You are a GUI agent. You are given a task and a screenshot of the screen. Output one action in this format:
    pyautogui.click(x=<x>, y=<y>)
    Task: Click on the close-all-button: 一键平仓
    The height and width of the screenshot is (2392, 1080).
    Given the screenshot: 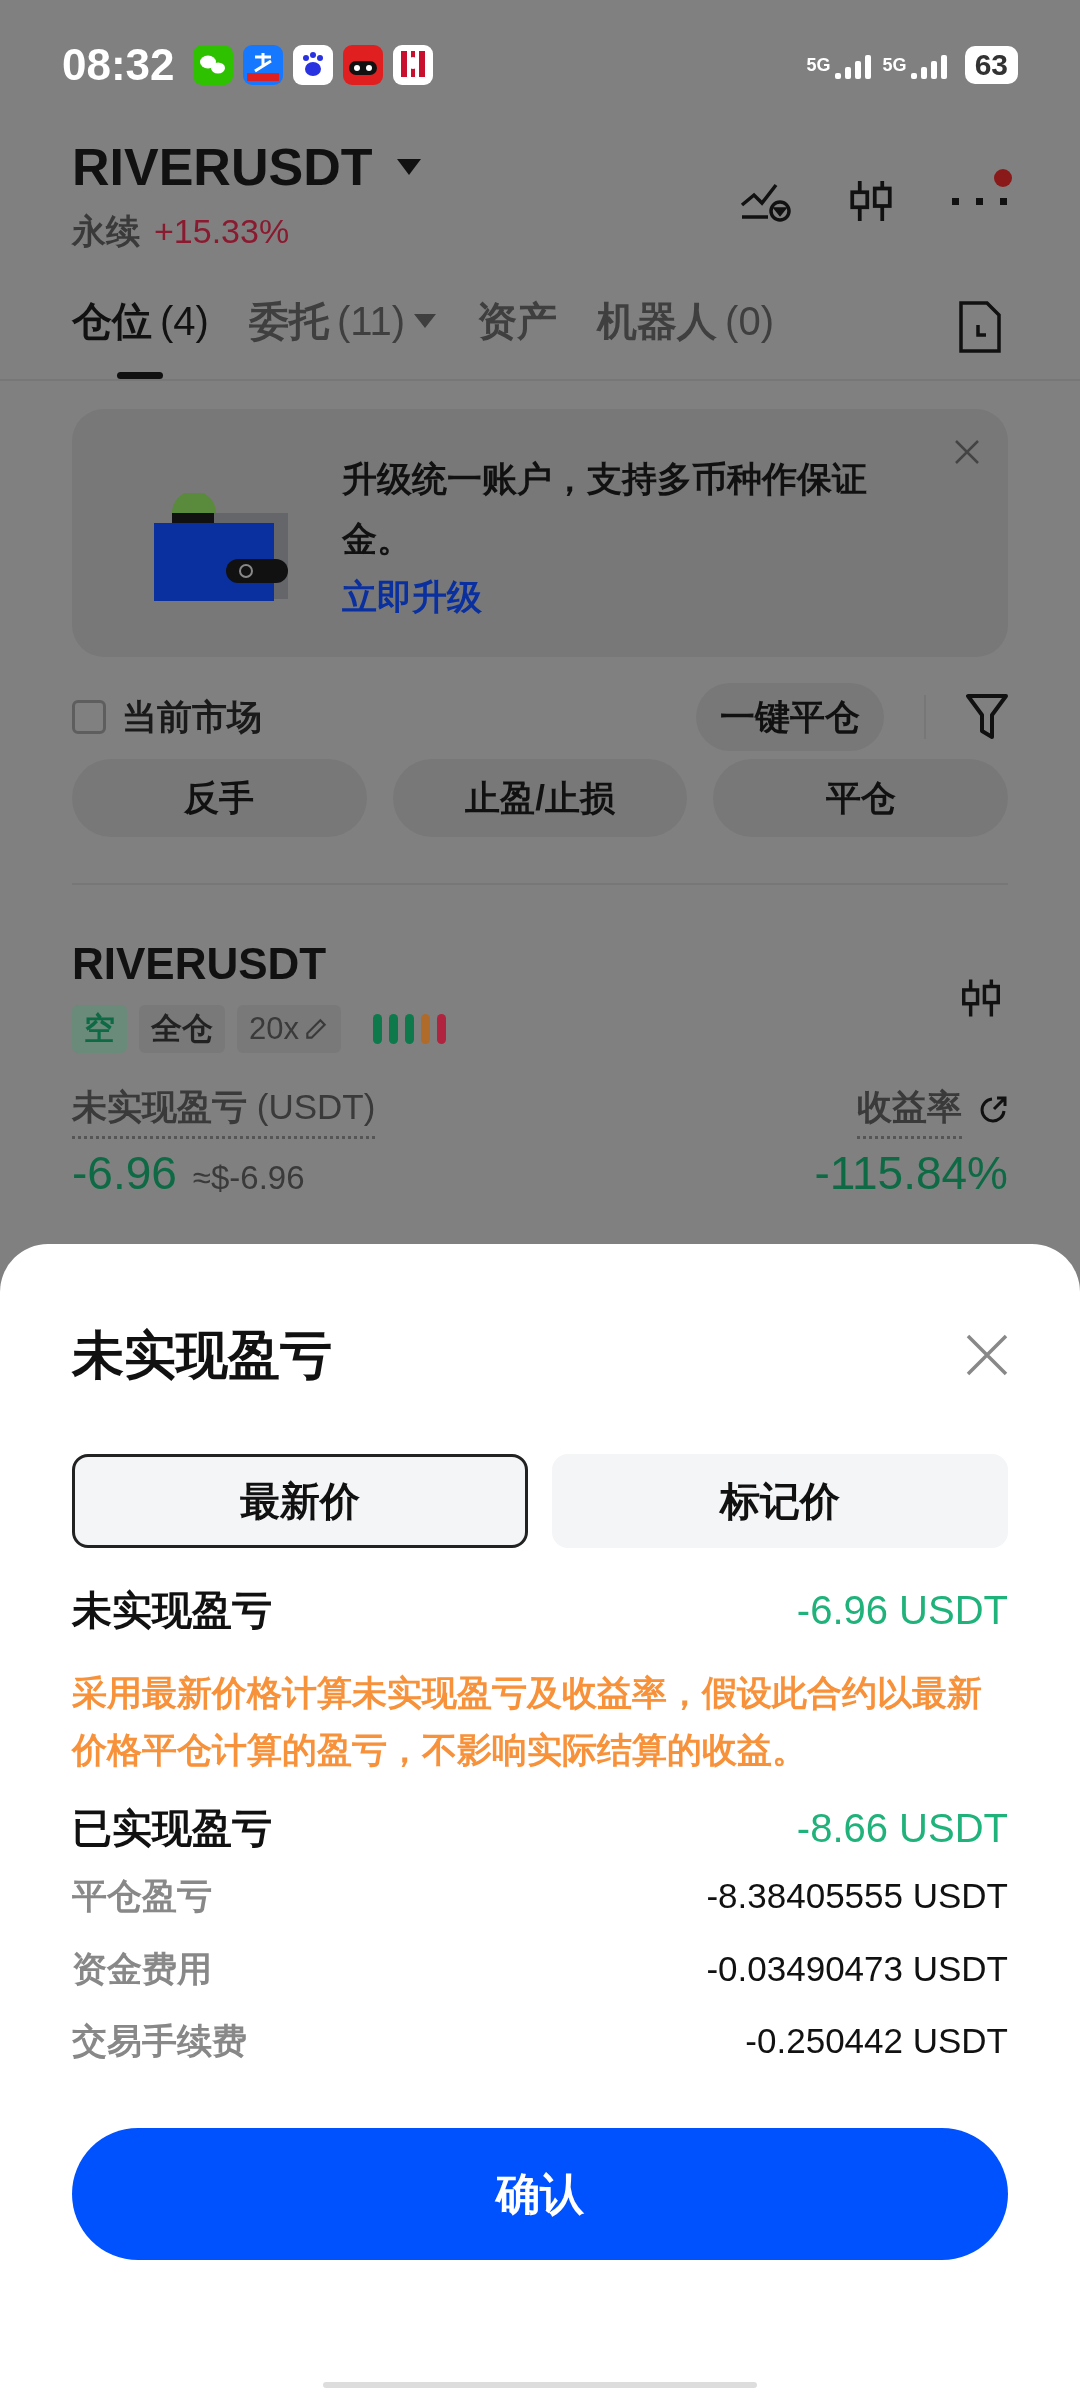 What is the action you would take?
    pyautogui.click(x=790, y=717)
    